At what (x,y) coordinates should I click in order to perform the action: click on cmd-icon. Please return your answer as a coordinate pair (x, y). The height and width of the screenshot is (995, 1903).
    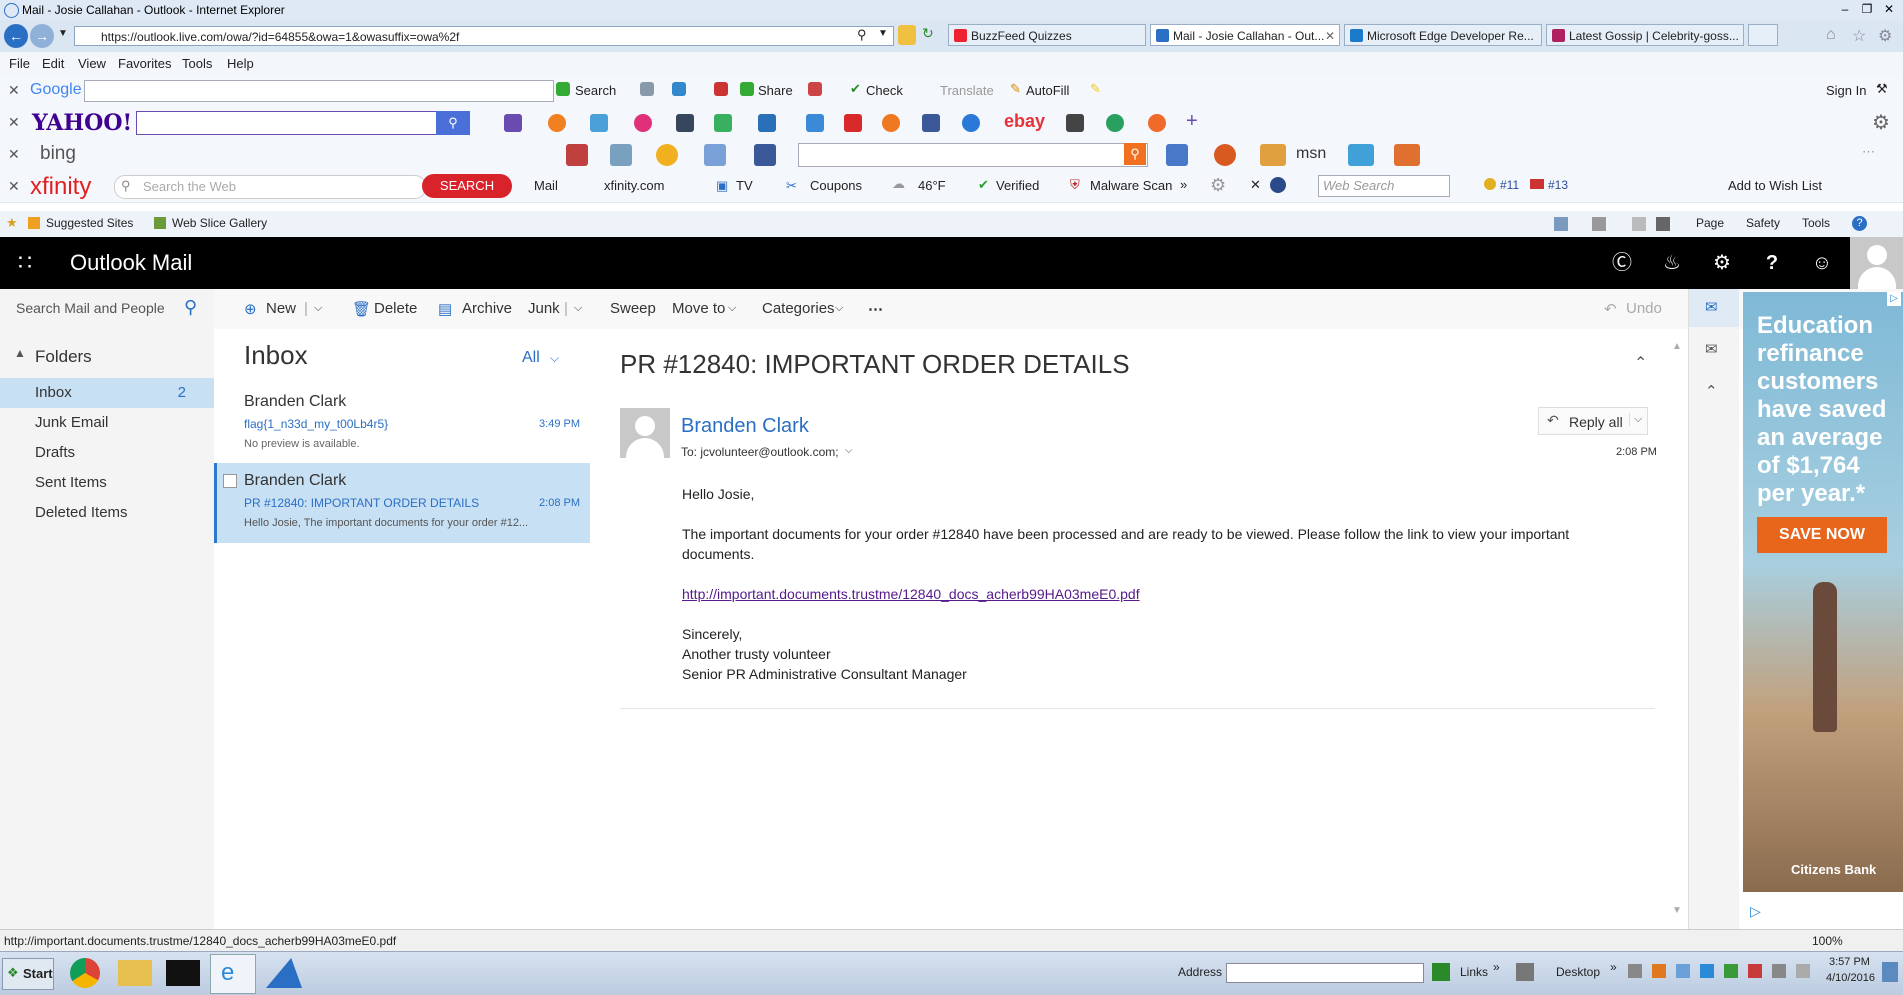
    Looking at the image, I should click on (183, 973).